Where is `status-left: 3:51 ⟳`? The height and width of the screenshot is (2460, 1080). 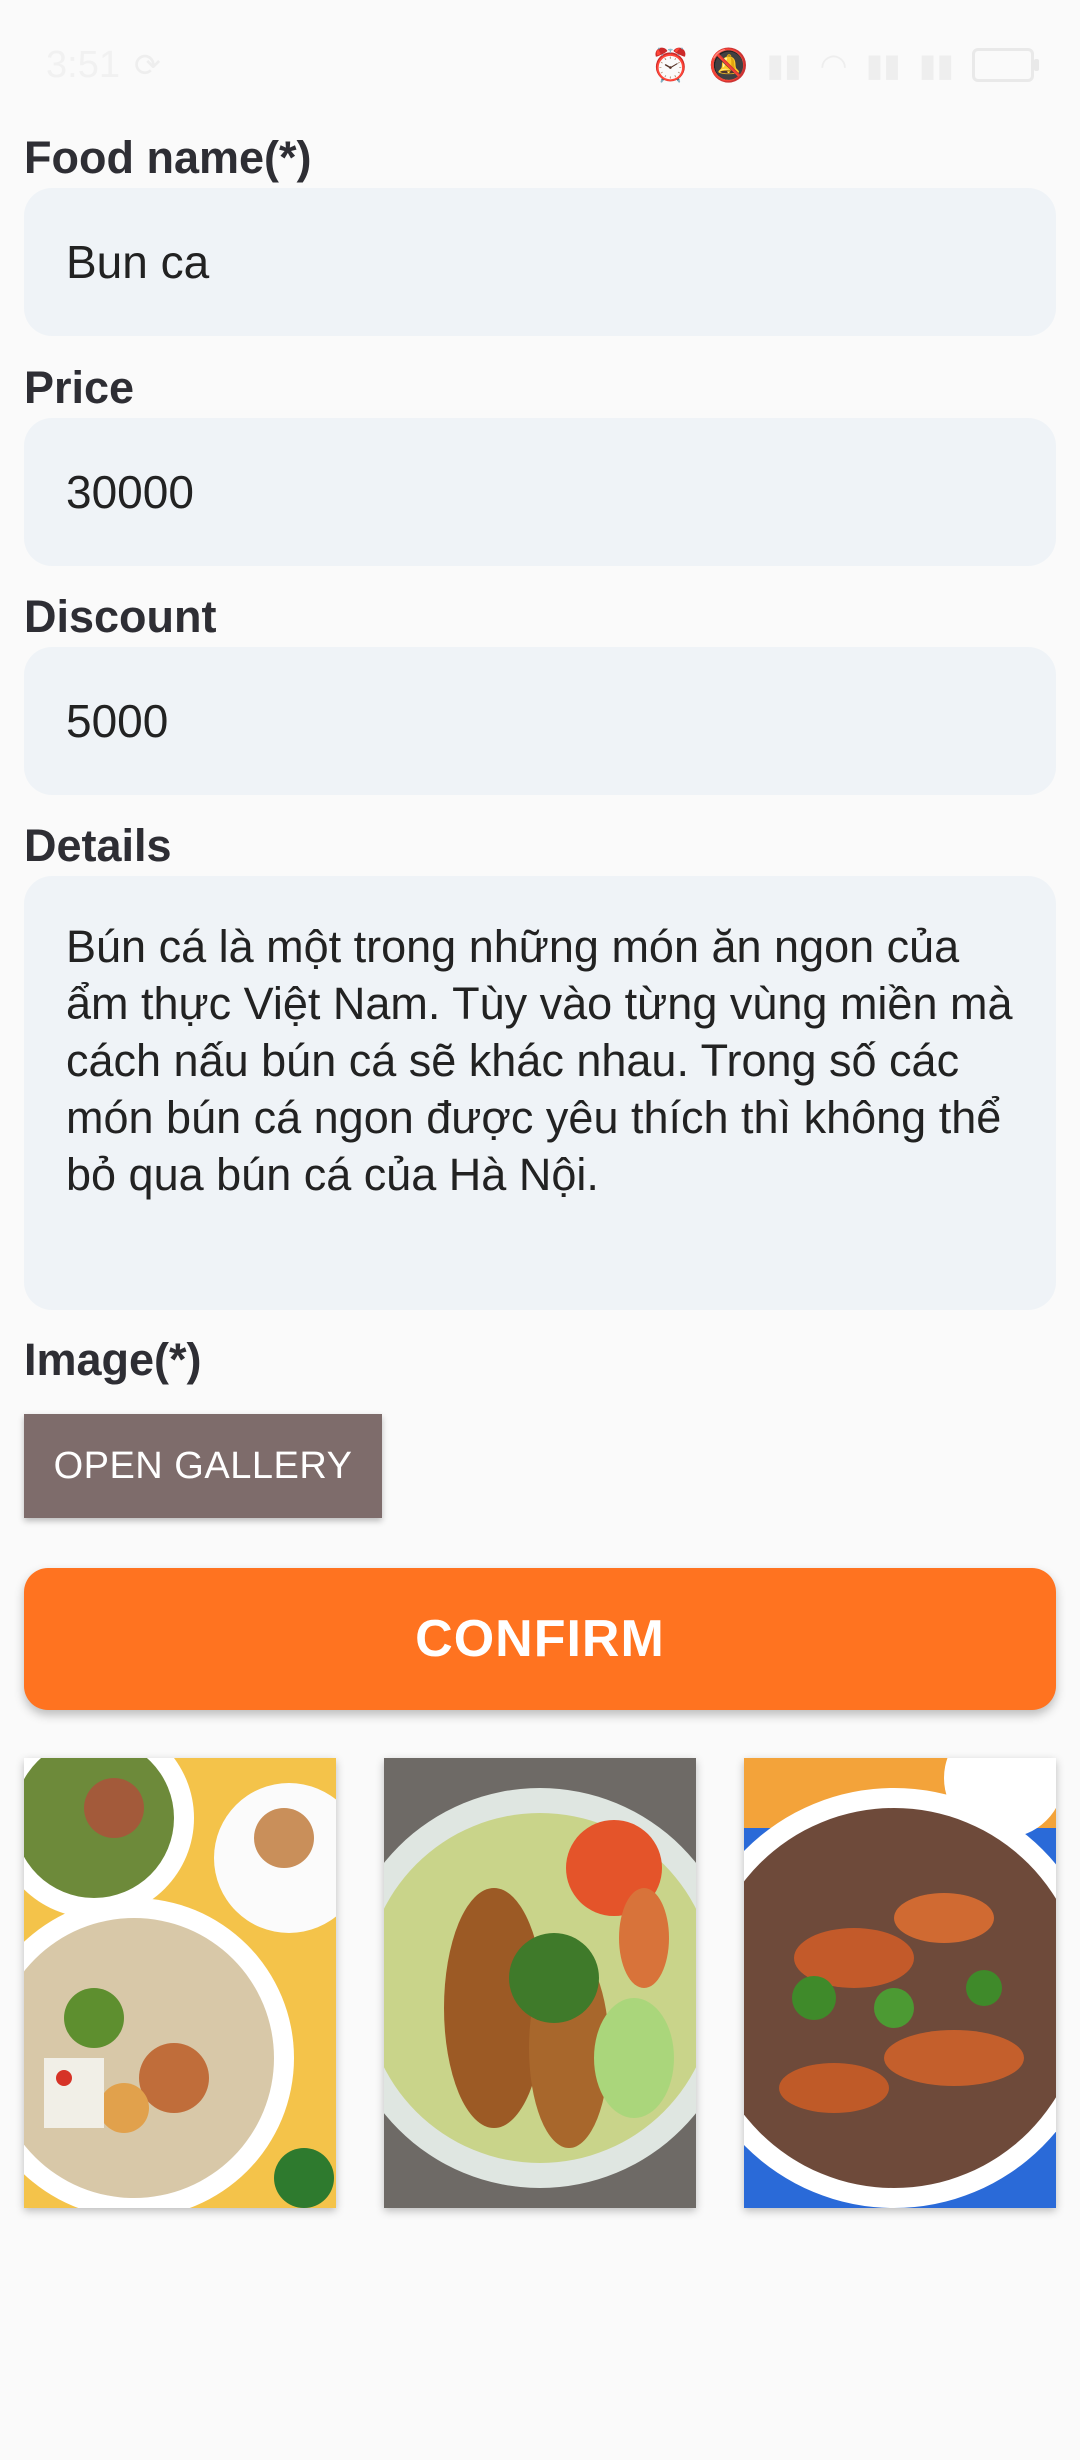
status-left: 3:51 ⟳ is located at coordinates (103, 65).